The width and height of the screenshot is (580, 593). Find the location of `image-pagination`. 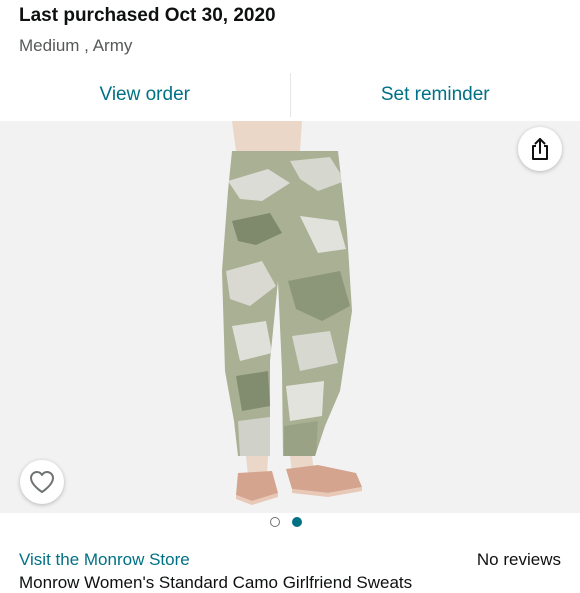

image-pagination is located at coordinates (286, 522).